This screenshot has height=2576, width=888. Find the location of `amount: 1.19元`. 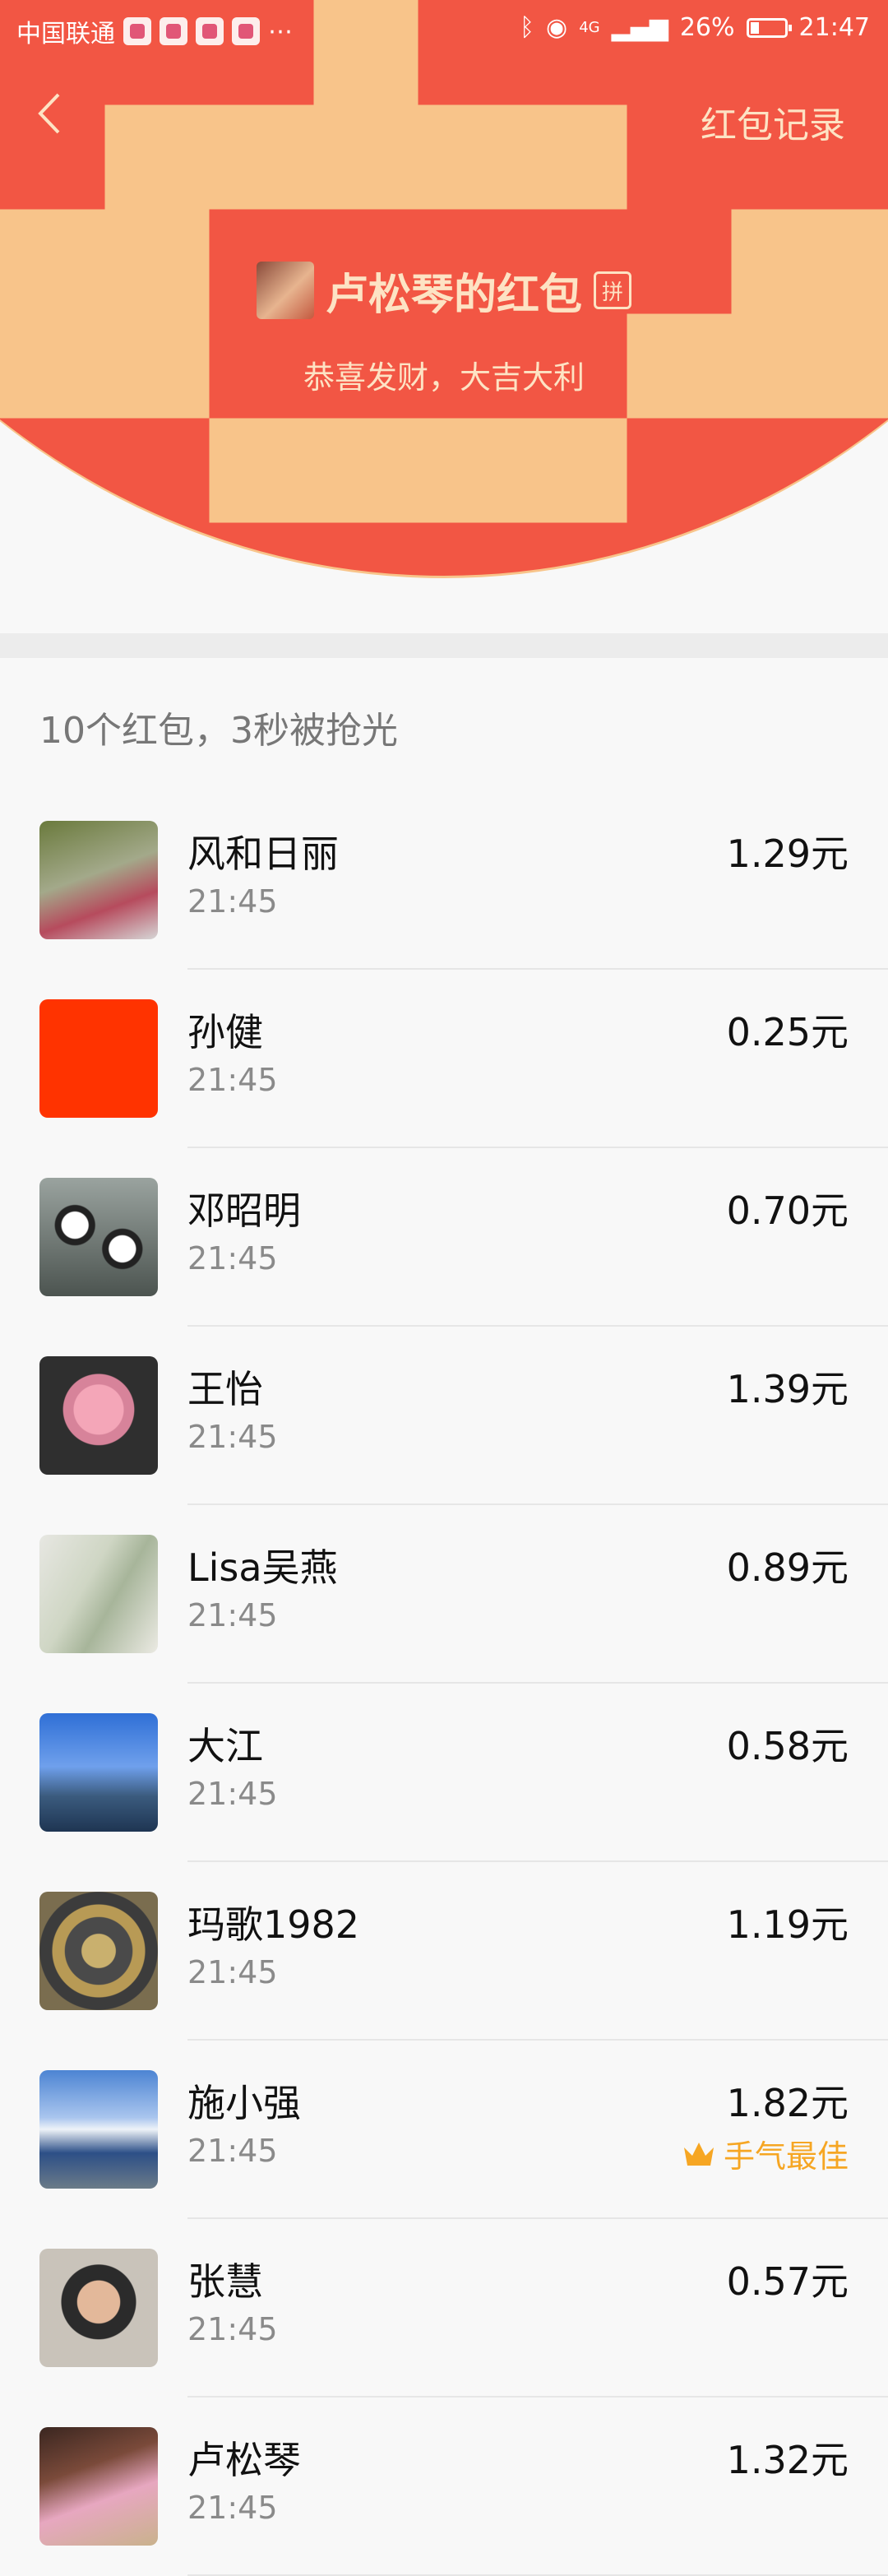

amount: 1.19元 is located at coordinates (787, 1925).